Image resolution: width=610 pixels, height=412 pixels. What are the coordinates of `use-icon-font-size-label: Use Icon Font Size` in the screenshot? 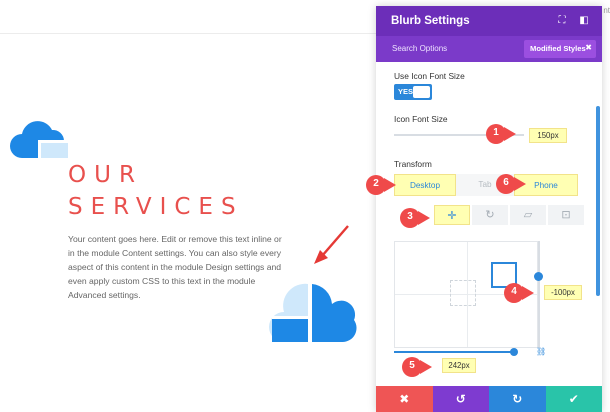 It's located at (429, 76).